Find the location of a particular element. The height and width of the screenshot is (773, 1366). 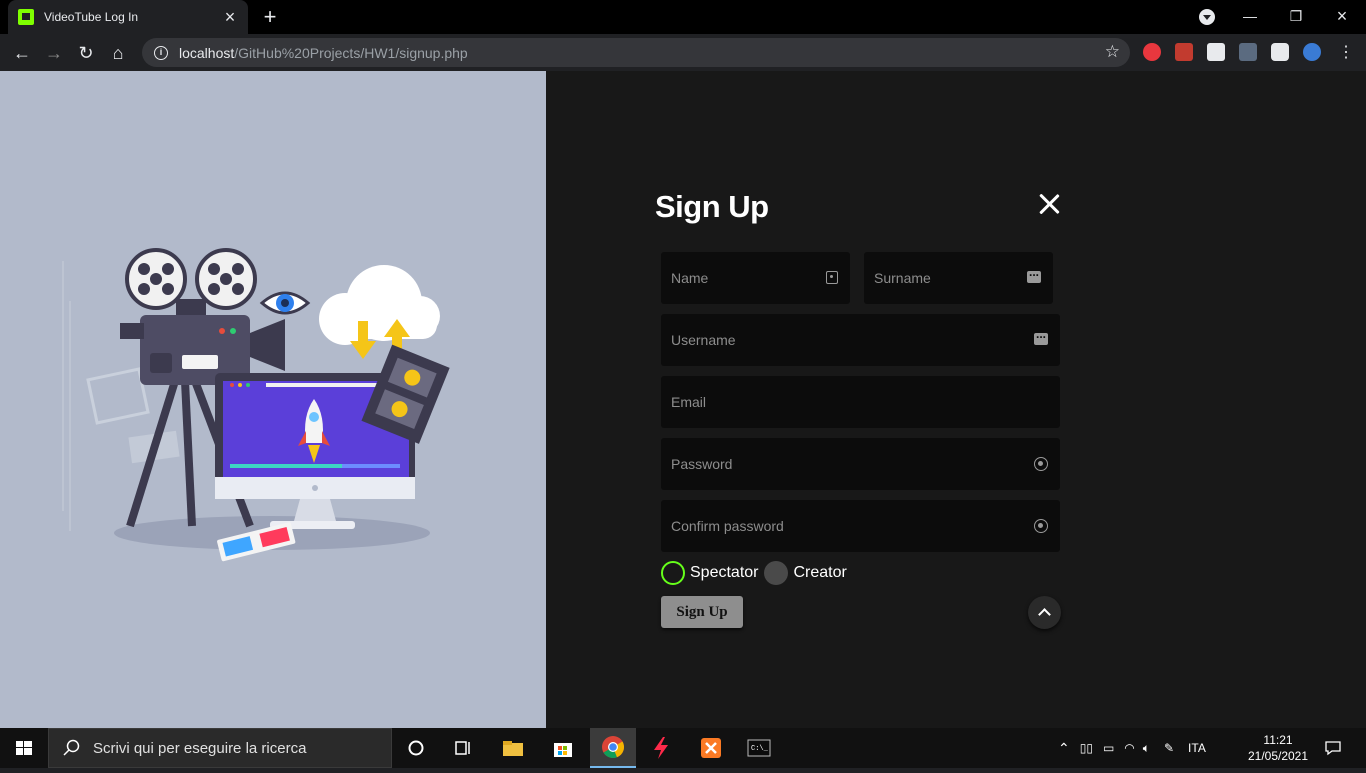

language-indicator: ITA is located at coordinates (1197, 748).